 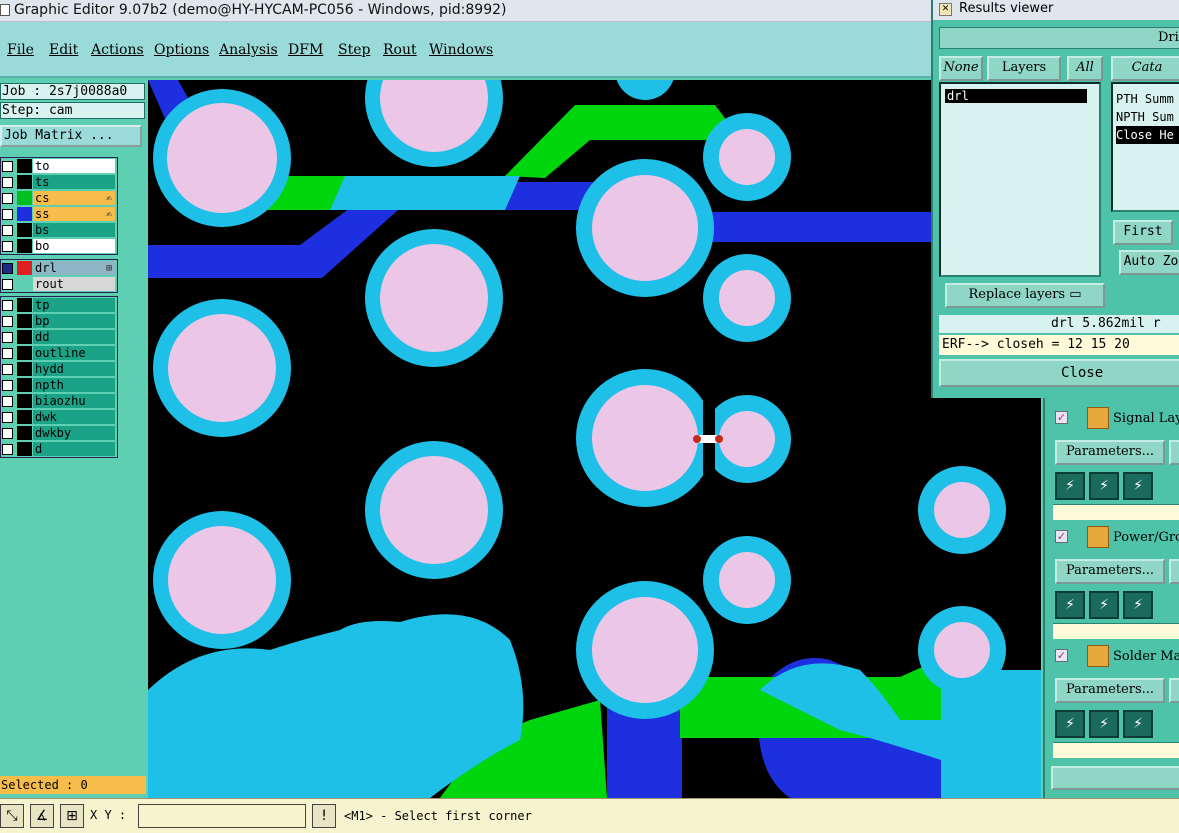 What do you see at coordinates (1147, 99) in the screenshot?
I see `list-item: PTH Summ` at bounding box center [1147, 99].